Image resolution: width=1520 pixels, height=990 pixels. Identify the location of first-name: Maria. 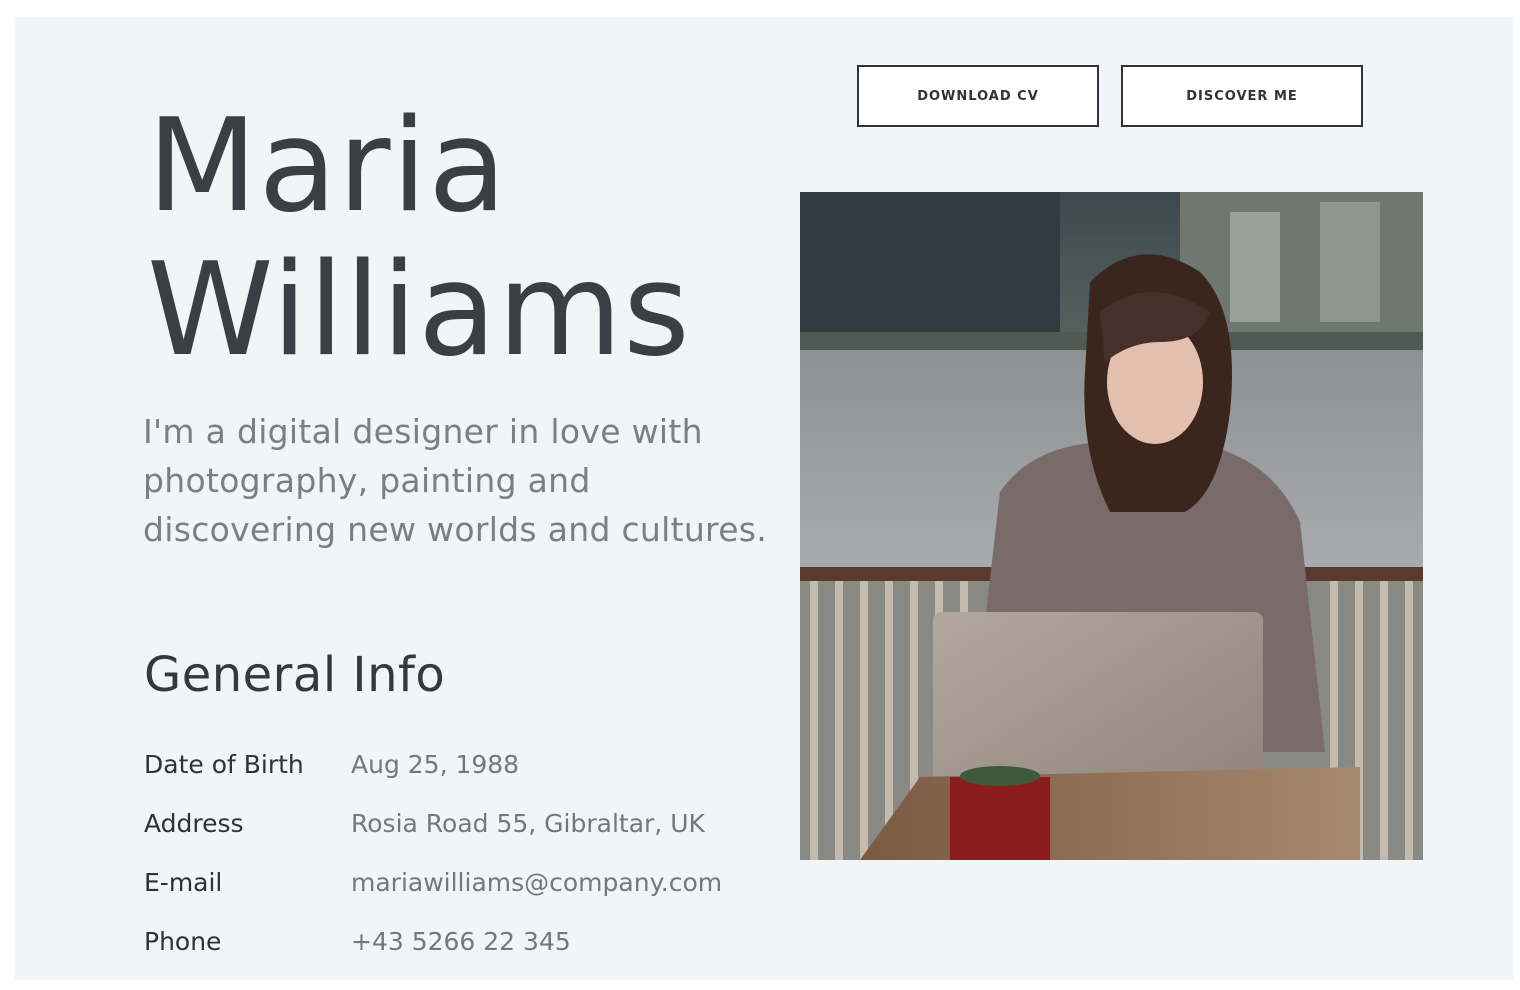
(327, 166).